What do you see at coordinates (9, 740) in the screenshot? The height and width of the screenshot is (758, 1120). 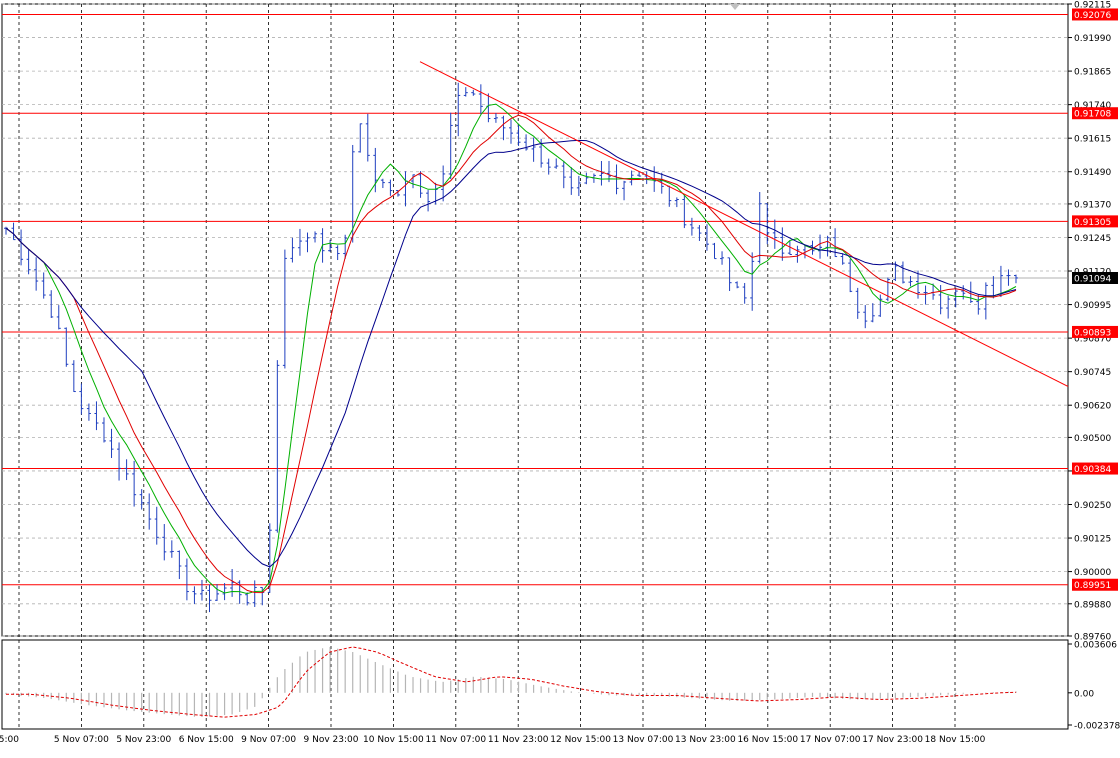 I see `time-tick-label: 15:00` at bounding box center [9, 740].